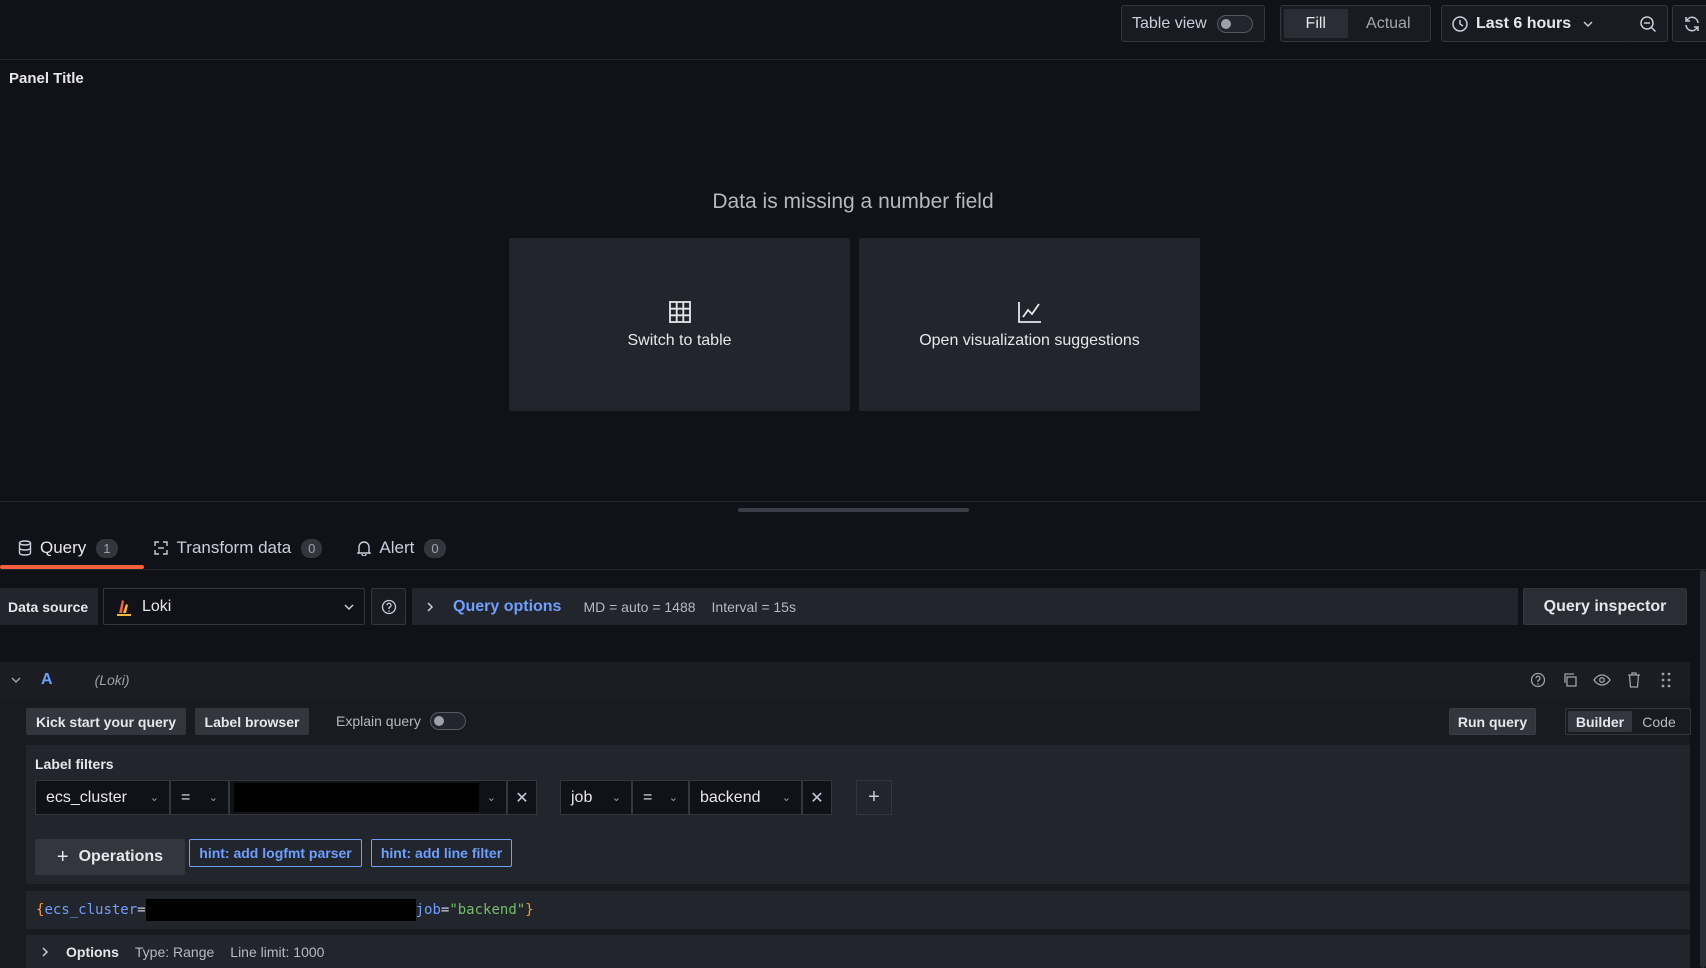 This screenshot has height=968, width=1706. What do you see at coordinates (1634, 680) in the screenshot?
I see `trash-icon` at bounding box center [1634, 680].